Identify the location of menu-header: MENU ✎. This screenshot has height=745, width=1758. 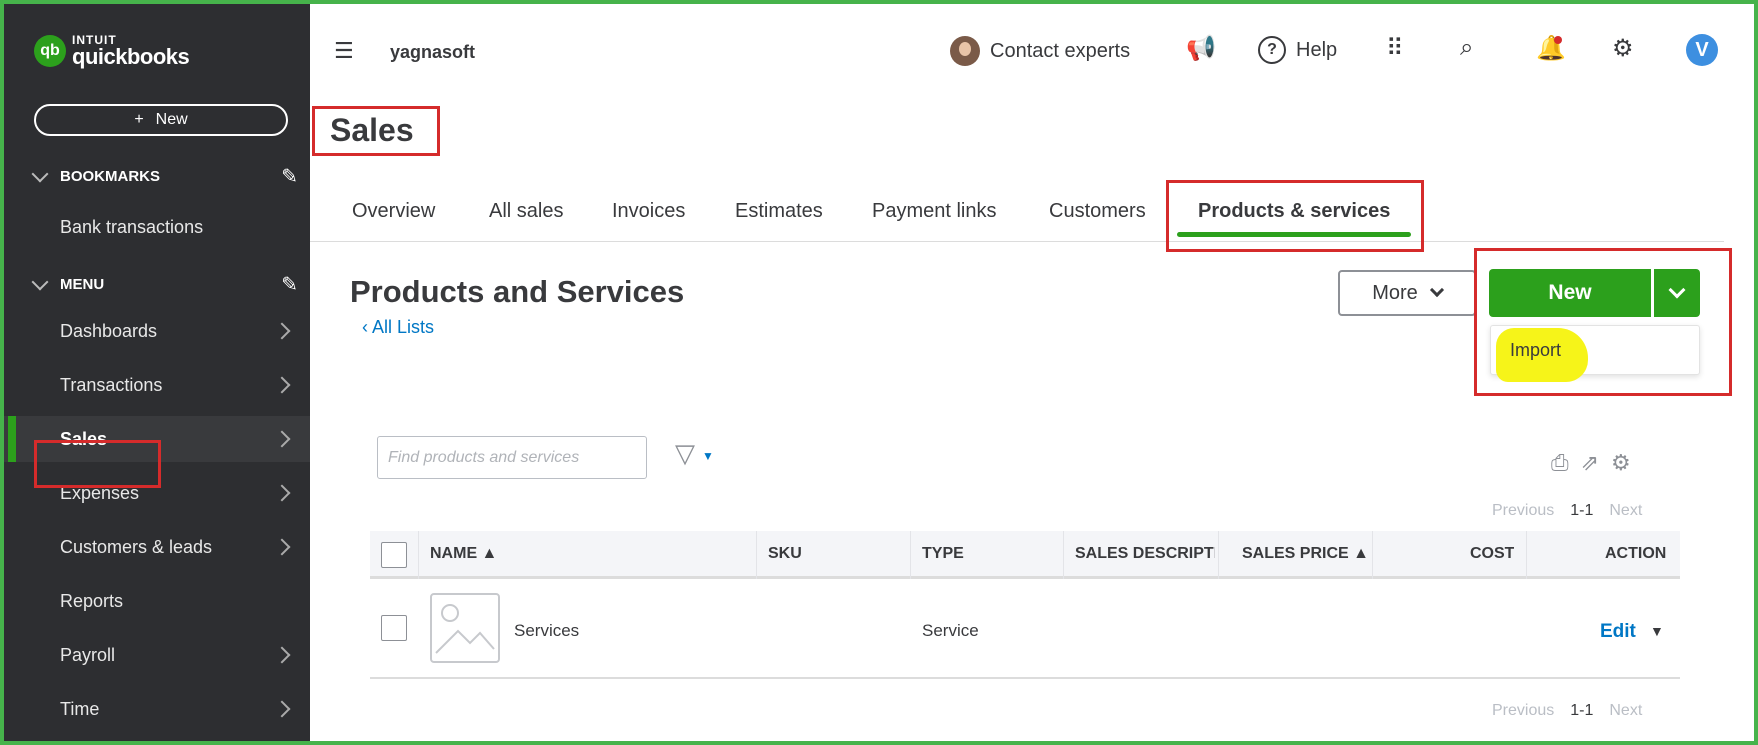
(163, 284).